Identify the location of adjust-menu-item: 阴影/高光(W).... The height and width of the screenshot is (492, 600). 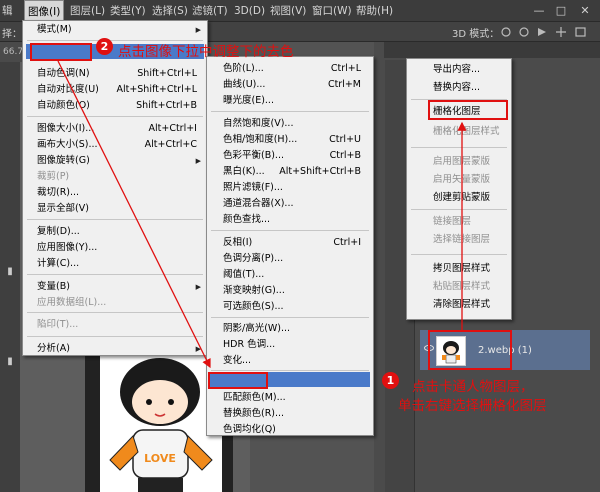
(290, 329).